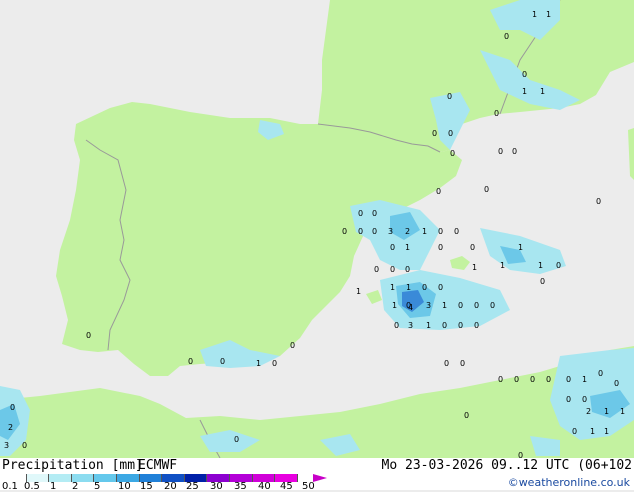 The height and width of the screenshot is (492, 634). What do you see at coordinates (32, 486) in the screenshot?
I see `scale-tick-label: 0.5` at bounding box center [32, 486].